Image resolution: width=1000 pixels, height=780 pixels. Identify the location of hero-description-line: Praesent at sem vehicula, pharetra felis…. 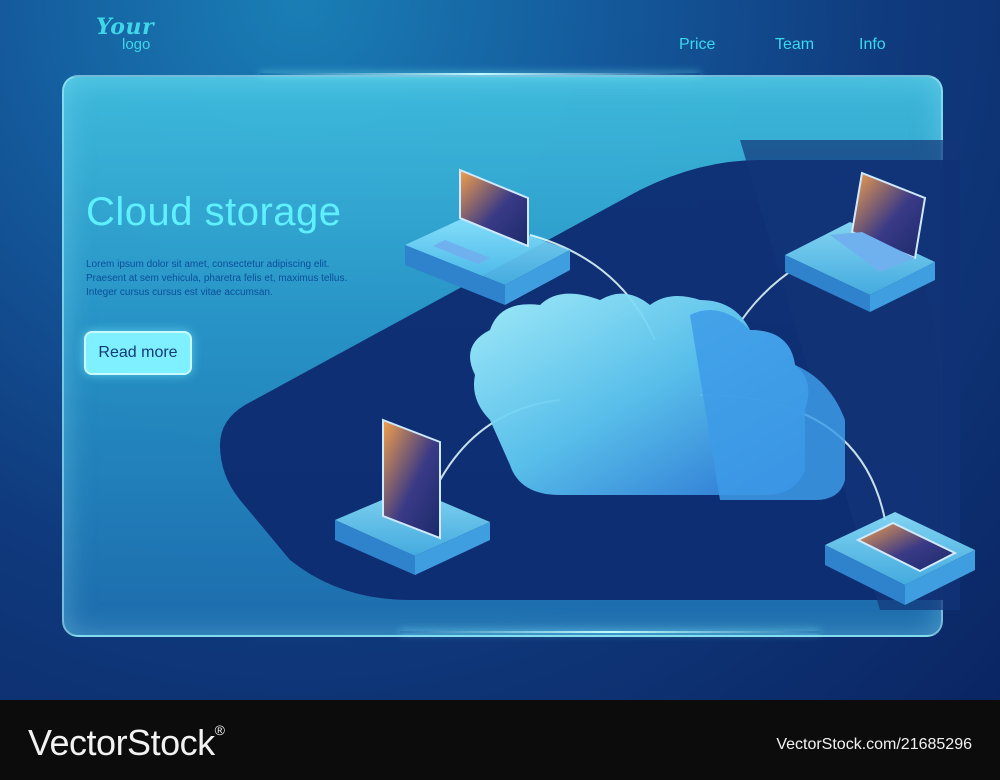
(217, 278).